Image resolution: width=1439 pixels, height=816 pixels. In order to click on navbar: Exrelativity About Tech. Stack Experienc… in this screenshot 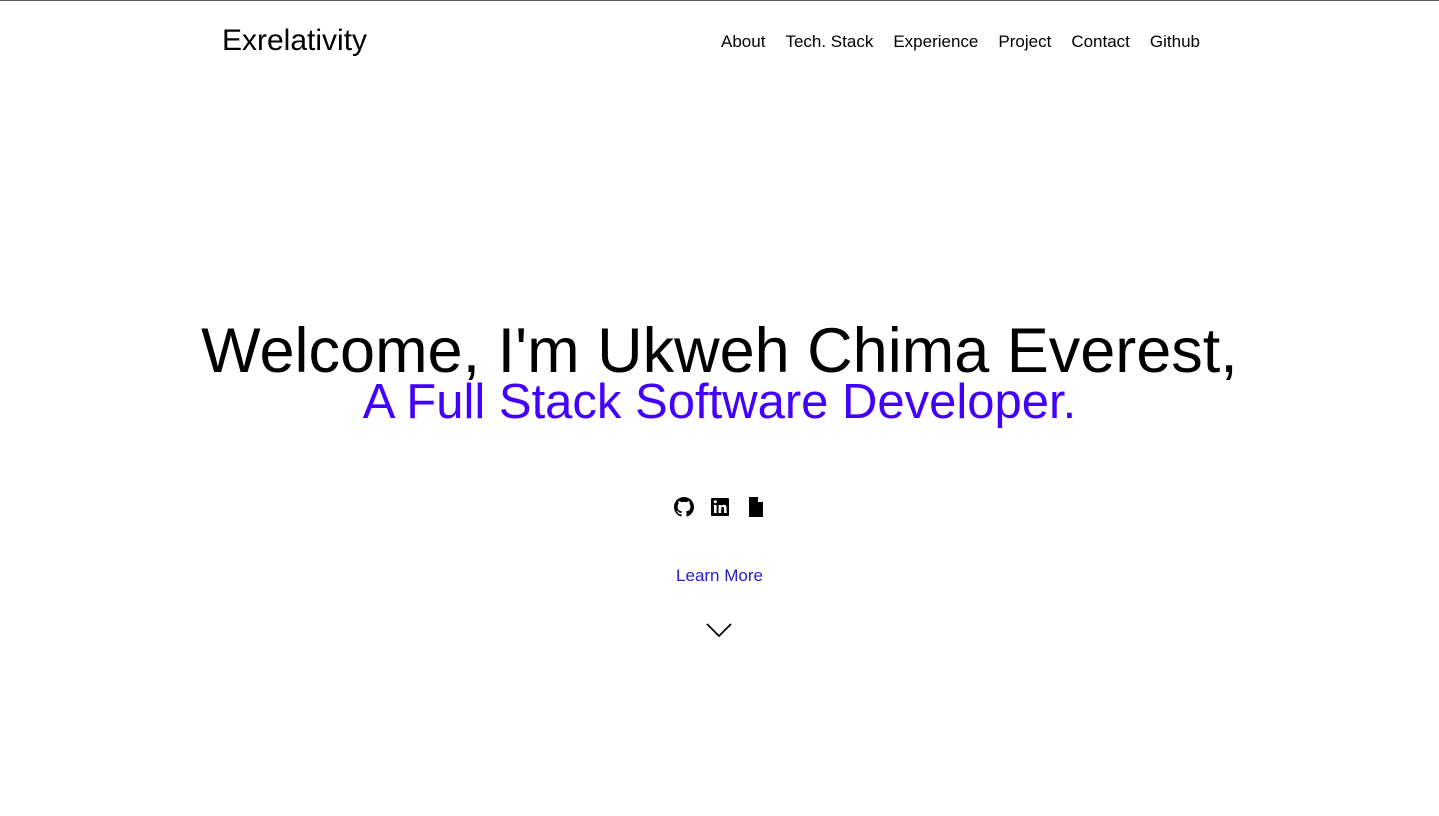, I will do `click(719, 41)`.